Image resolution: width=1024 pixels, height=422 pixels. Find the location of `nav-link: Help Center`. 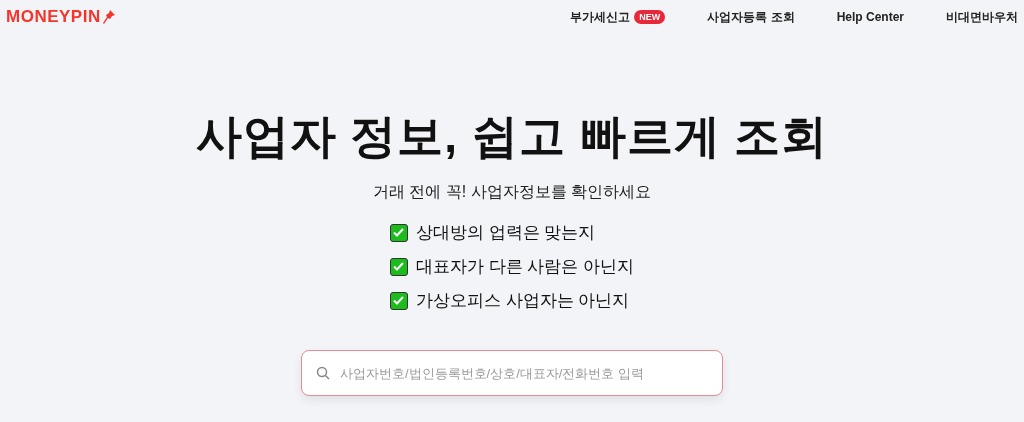

nav-link: Help Center is located at coordinates (870, 17).